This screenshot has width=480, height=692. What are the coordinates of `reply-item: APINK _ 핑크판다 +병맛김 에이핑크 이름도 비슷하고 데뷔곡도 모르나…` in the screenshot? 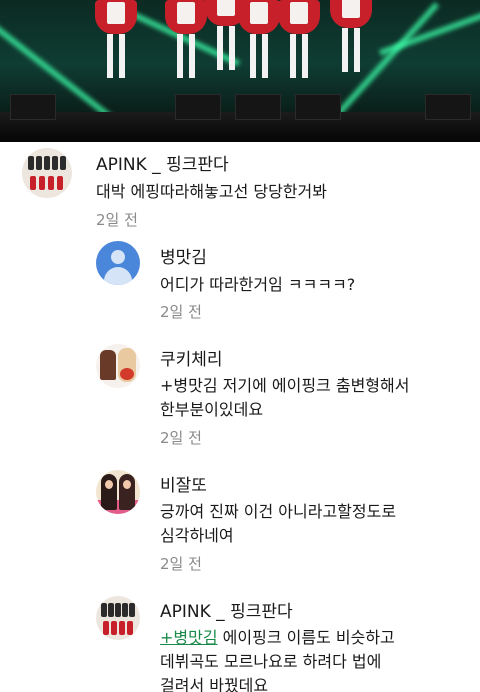 It's located at (240, 642).